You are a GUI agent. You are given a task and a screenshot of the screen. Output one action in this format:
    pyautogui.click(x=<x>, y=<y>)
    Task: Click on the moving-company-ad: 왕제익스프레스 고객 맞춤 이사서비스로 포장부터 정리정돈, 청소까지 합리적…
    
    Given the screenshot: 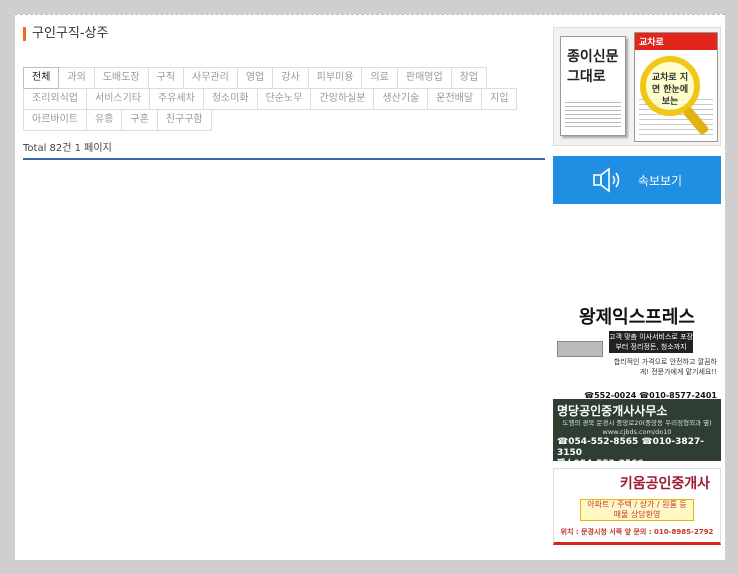 What is the action you would take?
    pyautogui.click(x=637, y=353)
    